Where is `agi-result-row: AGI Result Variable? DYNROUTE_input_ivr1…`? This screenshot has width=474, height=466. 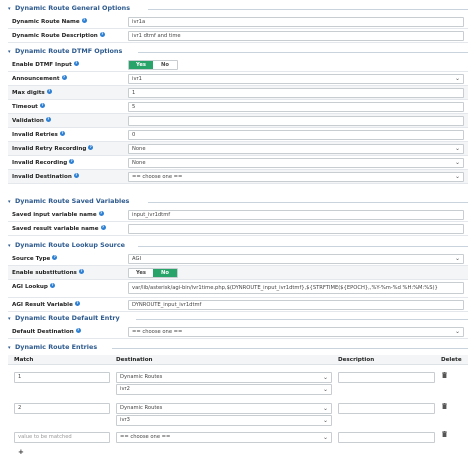 agi-result-row: AGI Result Variable? DYNROUTE_input_ivr1… is located at coordinates (238, 305).